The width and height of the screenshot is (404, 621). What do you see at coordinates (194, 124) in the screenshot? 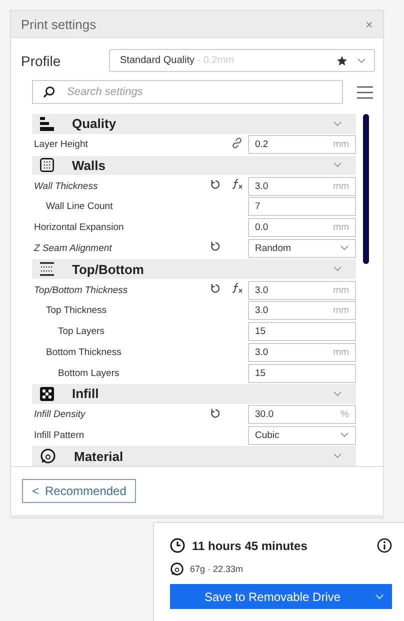
I see `section-header: Quality` at bounding box center [194, 124].